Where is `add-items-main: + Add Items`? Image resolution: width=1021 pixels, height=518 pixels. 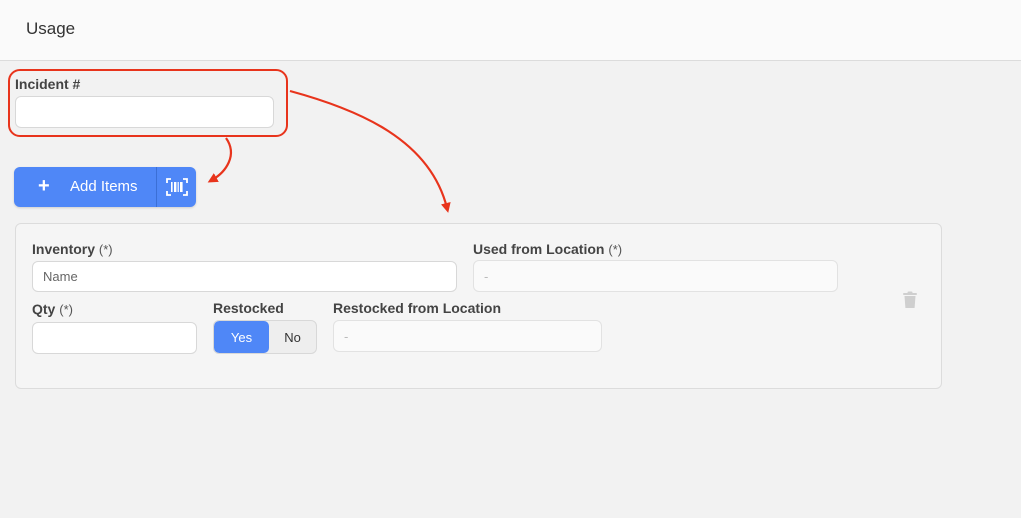
add-items-main: + Add Items is located at coordinates (85, 187).